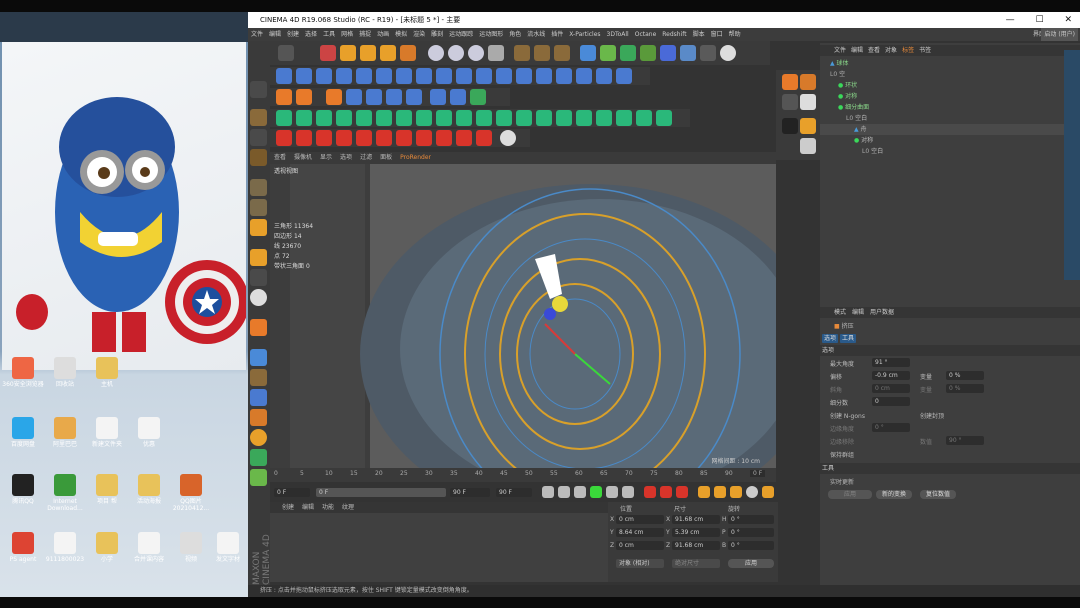 The height and width of the screenshot is (608, 1080). Describe the element at coordinates (648, 53) in the screenshot. I see `generator-icon` at that location.